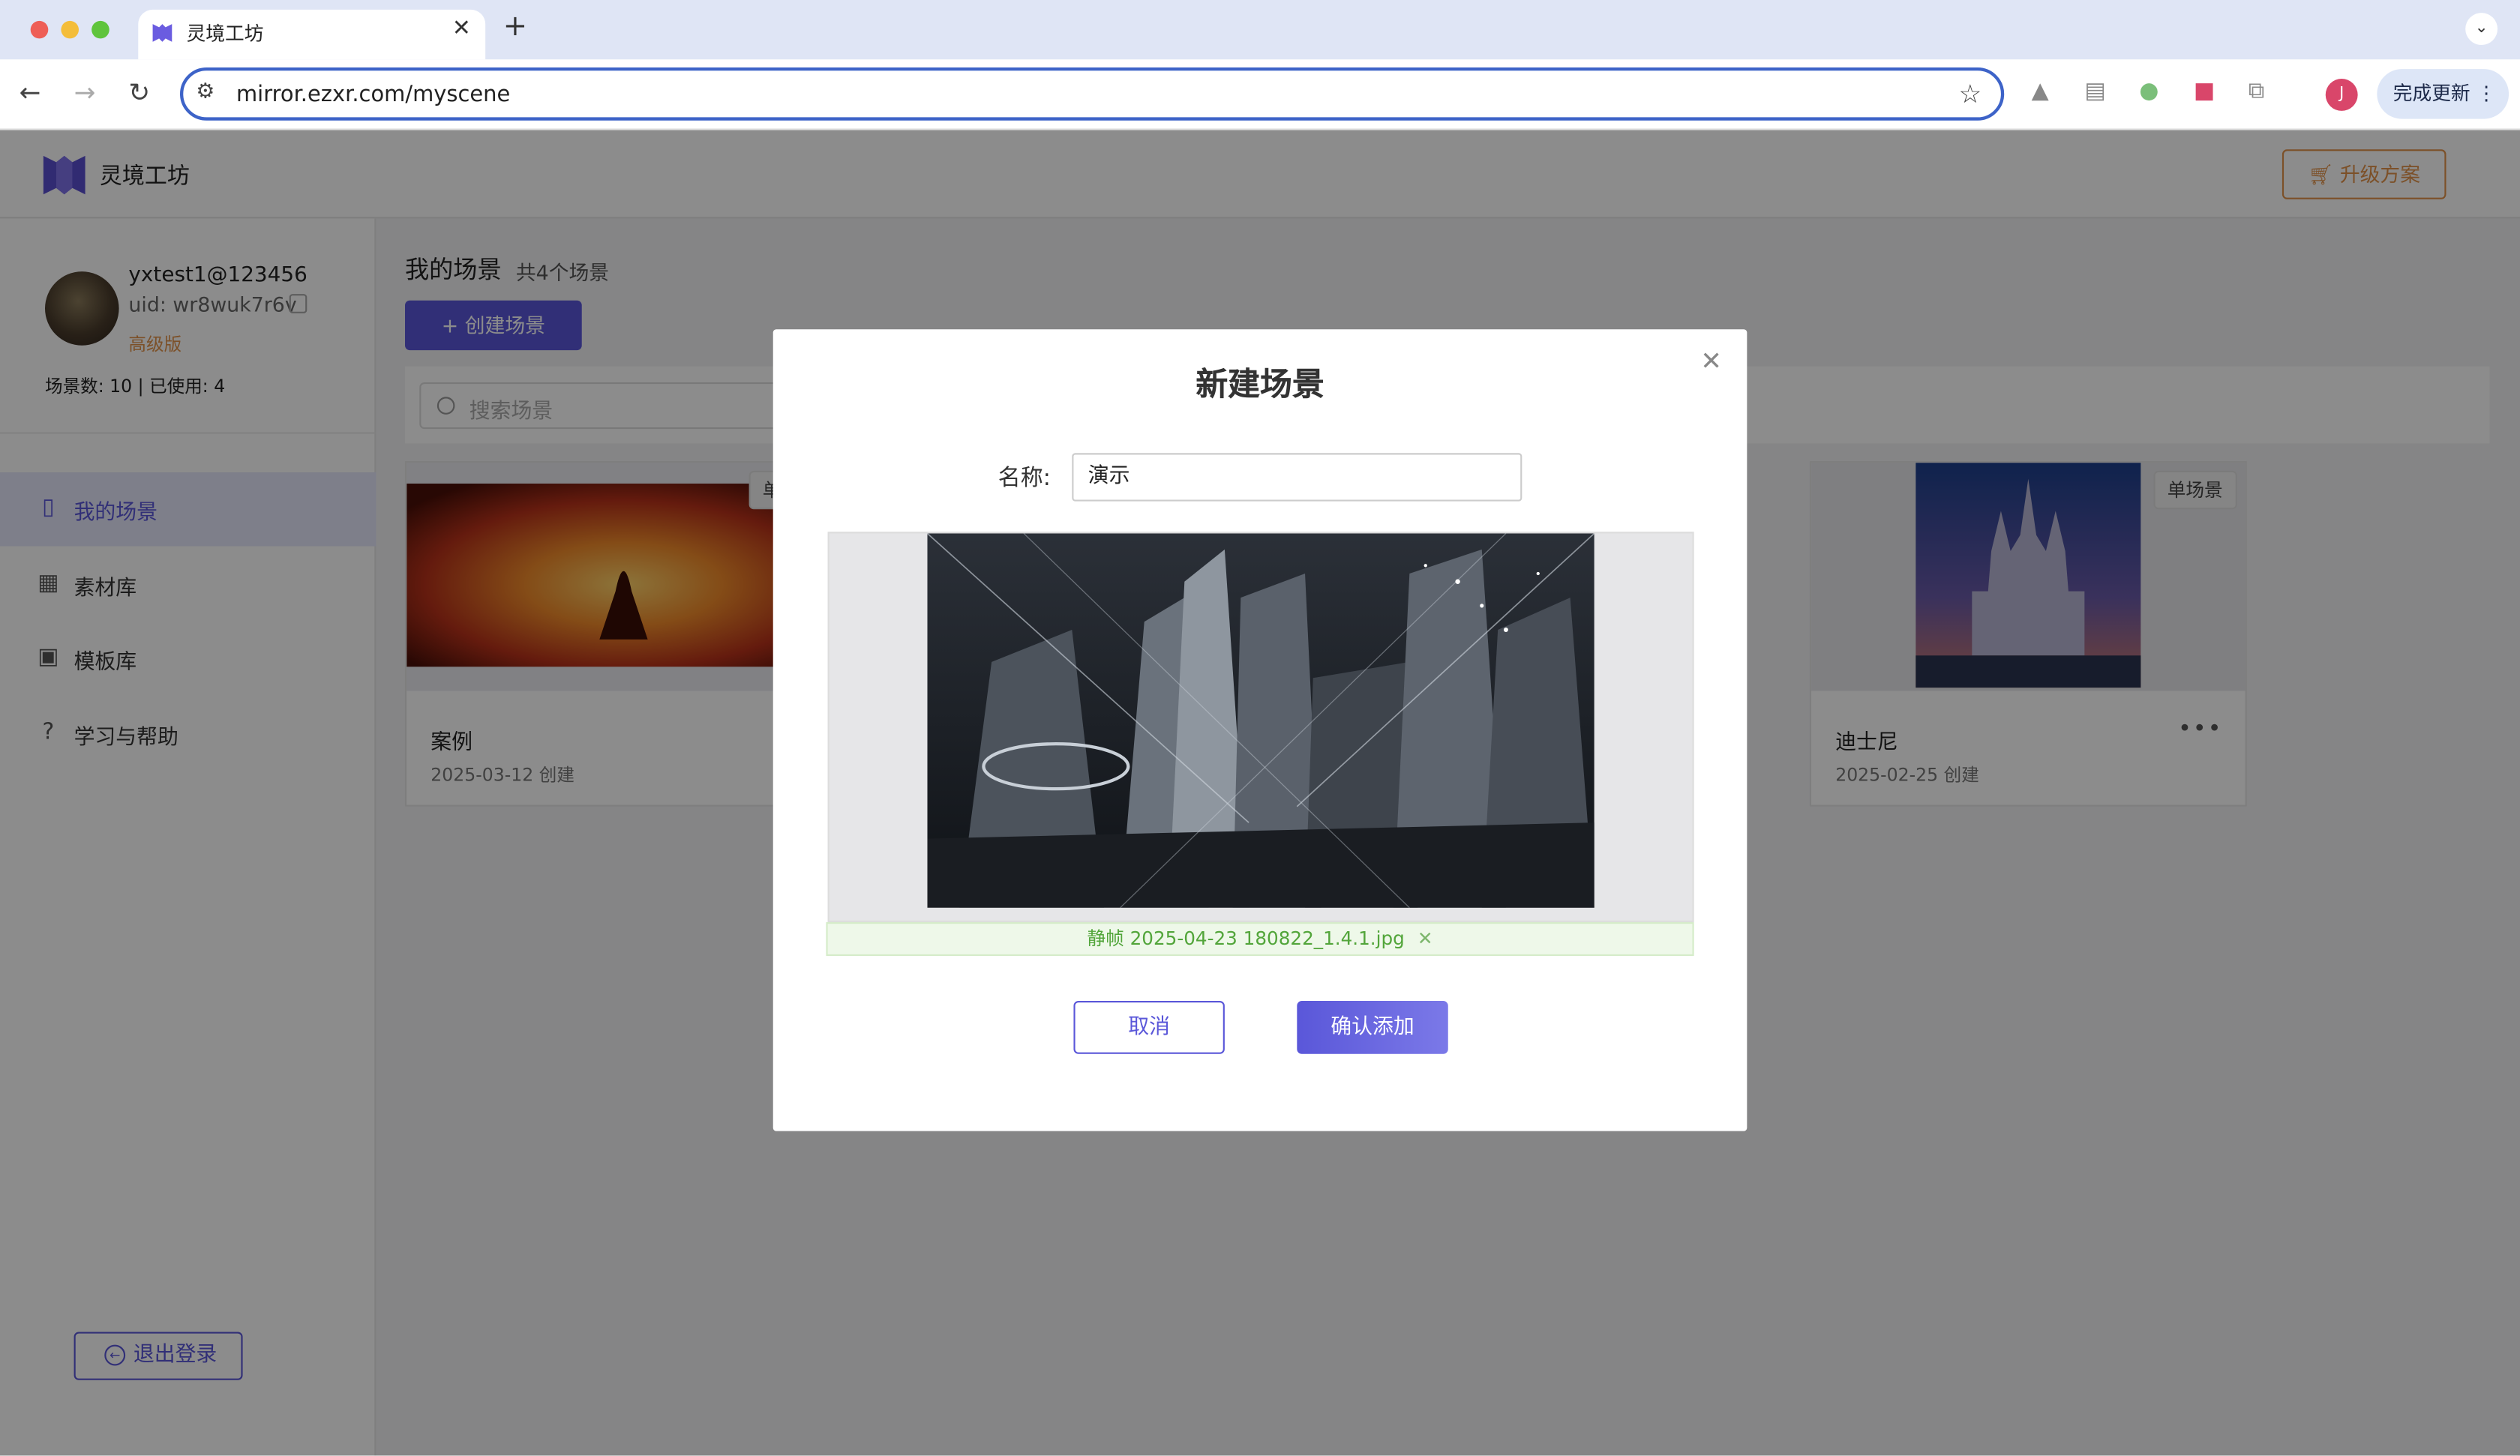 Image resolution: width=2520 pixels, height=1456 pixels. I want to click on remove-file-icon: ✕, so click(1425, 938).